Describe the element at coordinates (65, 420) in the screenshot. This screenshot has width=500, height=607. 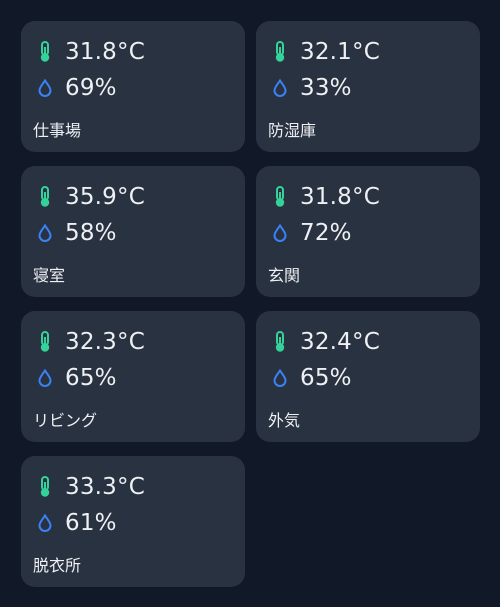
I see `room-name: リビング` at that location.